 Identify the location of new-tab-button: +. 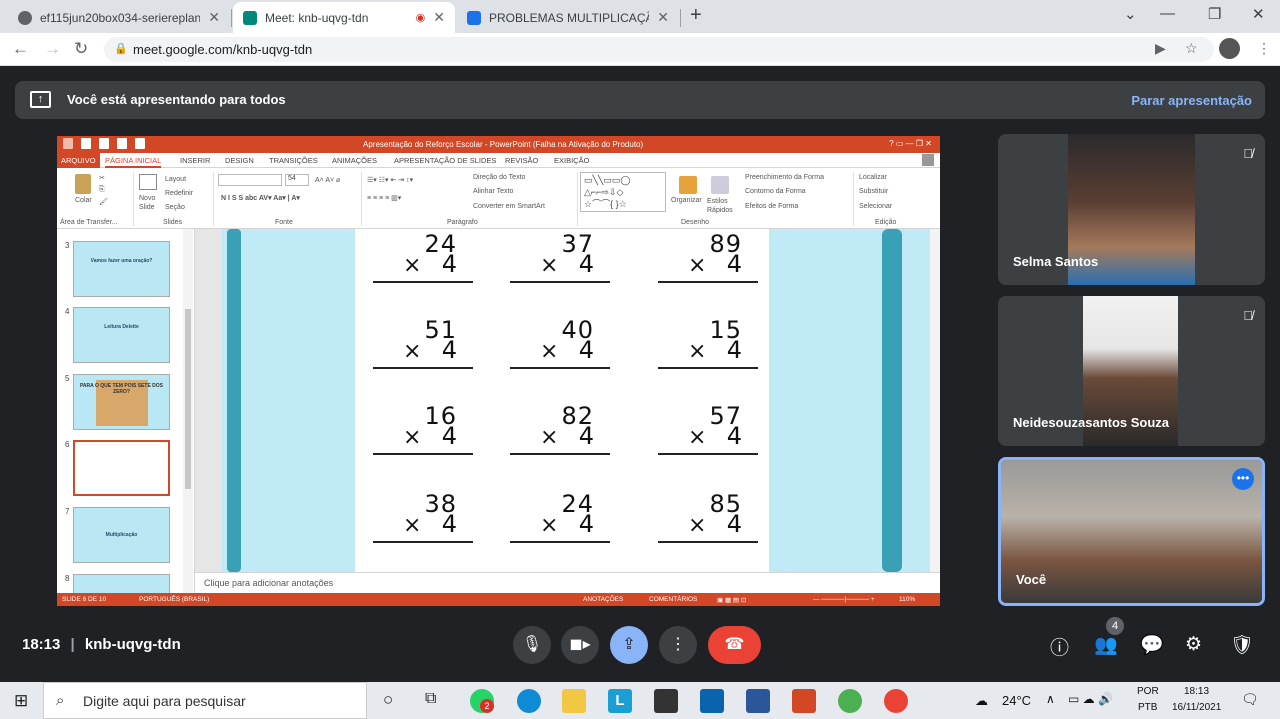
(696, 15).